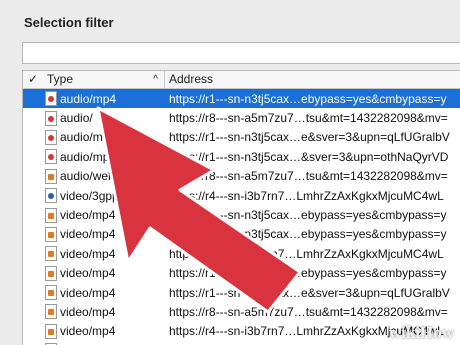 Image resolution: width=460 pixels, height=345 pixels. Describe the element at coordinates (421, 332) in the screenshot. I see `wikihow-watermark: wikiHow` at that location.